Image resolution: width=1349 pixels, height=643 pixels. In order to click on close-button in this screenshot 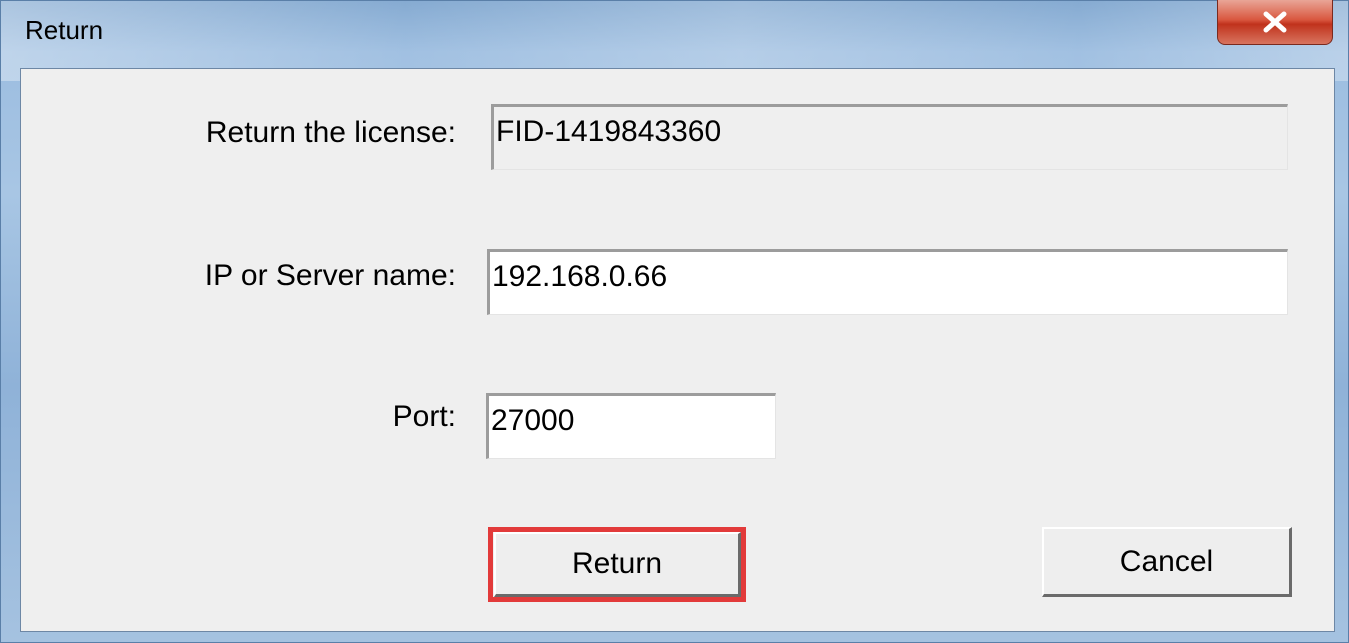, I will do `click(1275, 22)`.